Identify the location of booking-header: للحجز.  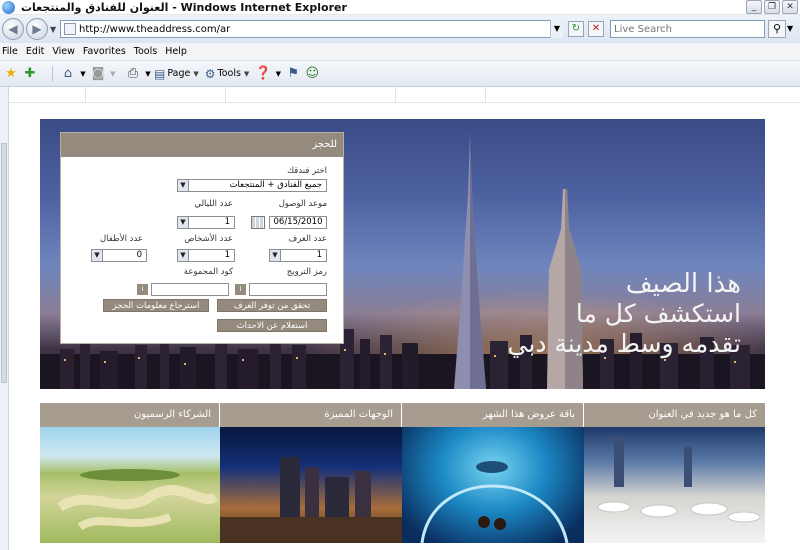
(202, 145).